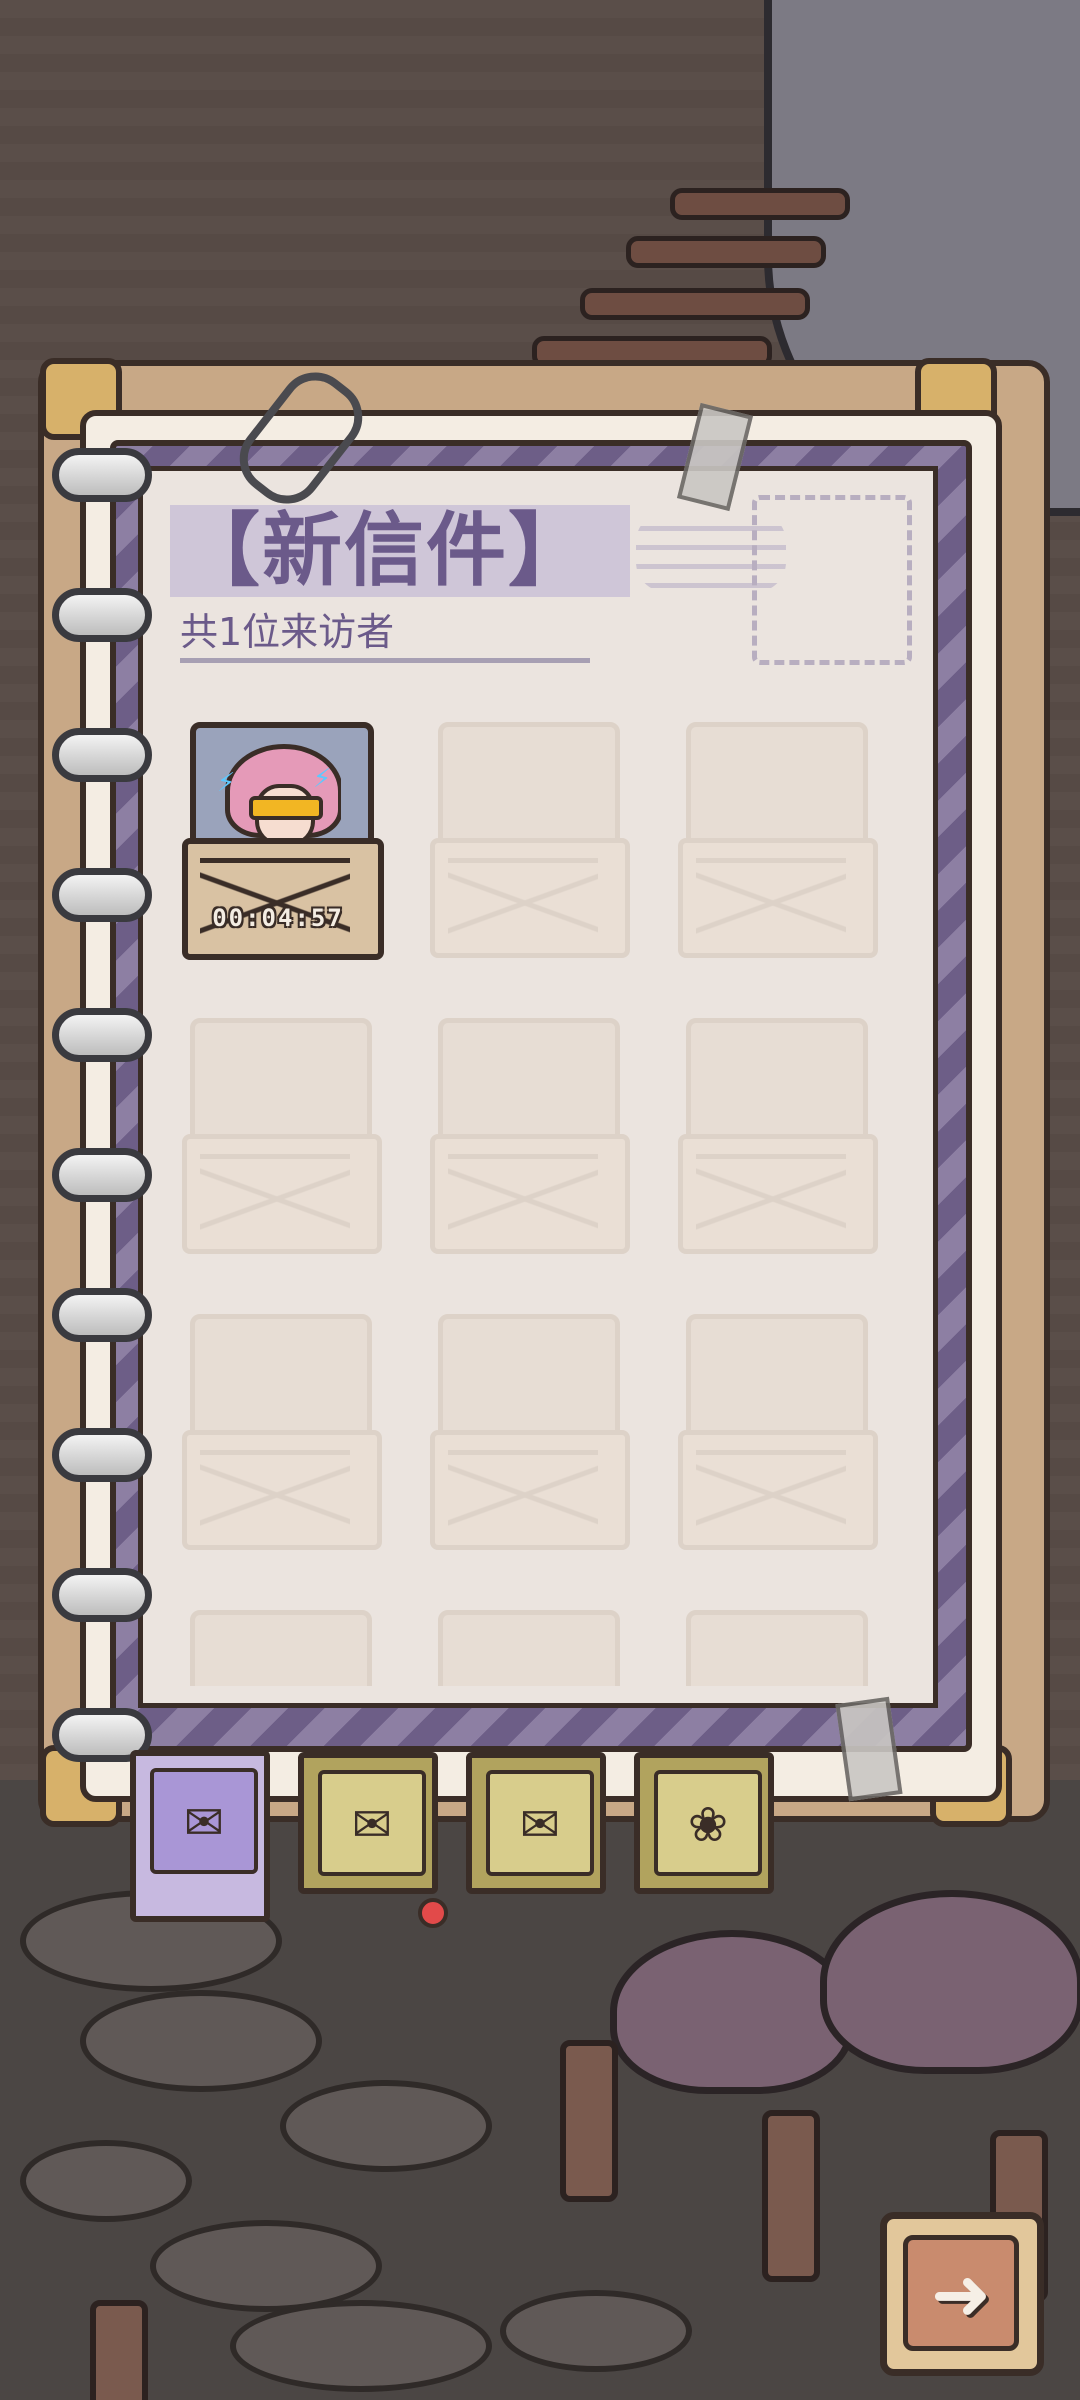  I want to click on next-button-inner: ➜, so click(961, 2293).